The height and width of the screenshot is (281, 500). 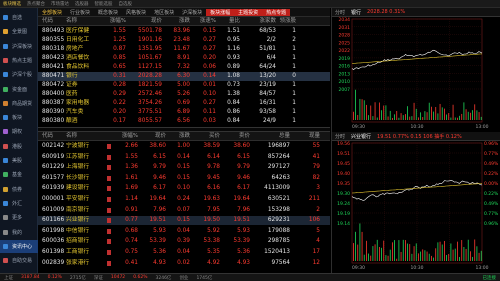 What do you see at coordinates (213, 156) in the screenshot?
I see `cell-buy: 6.14` at bounding box center [213, 156].